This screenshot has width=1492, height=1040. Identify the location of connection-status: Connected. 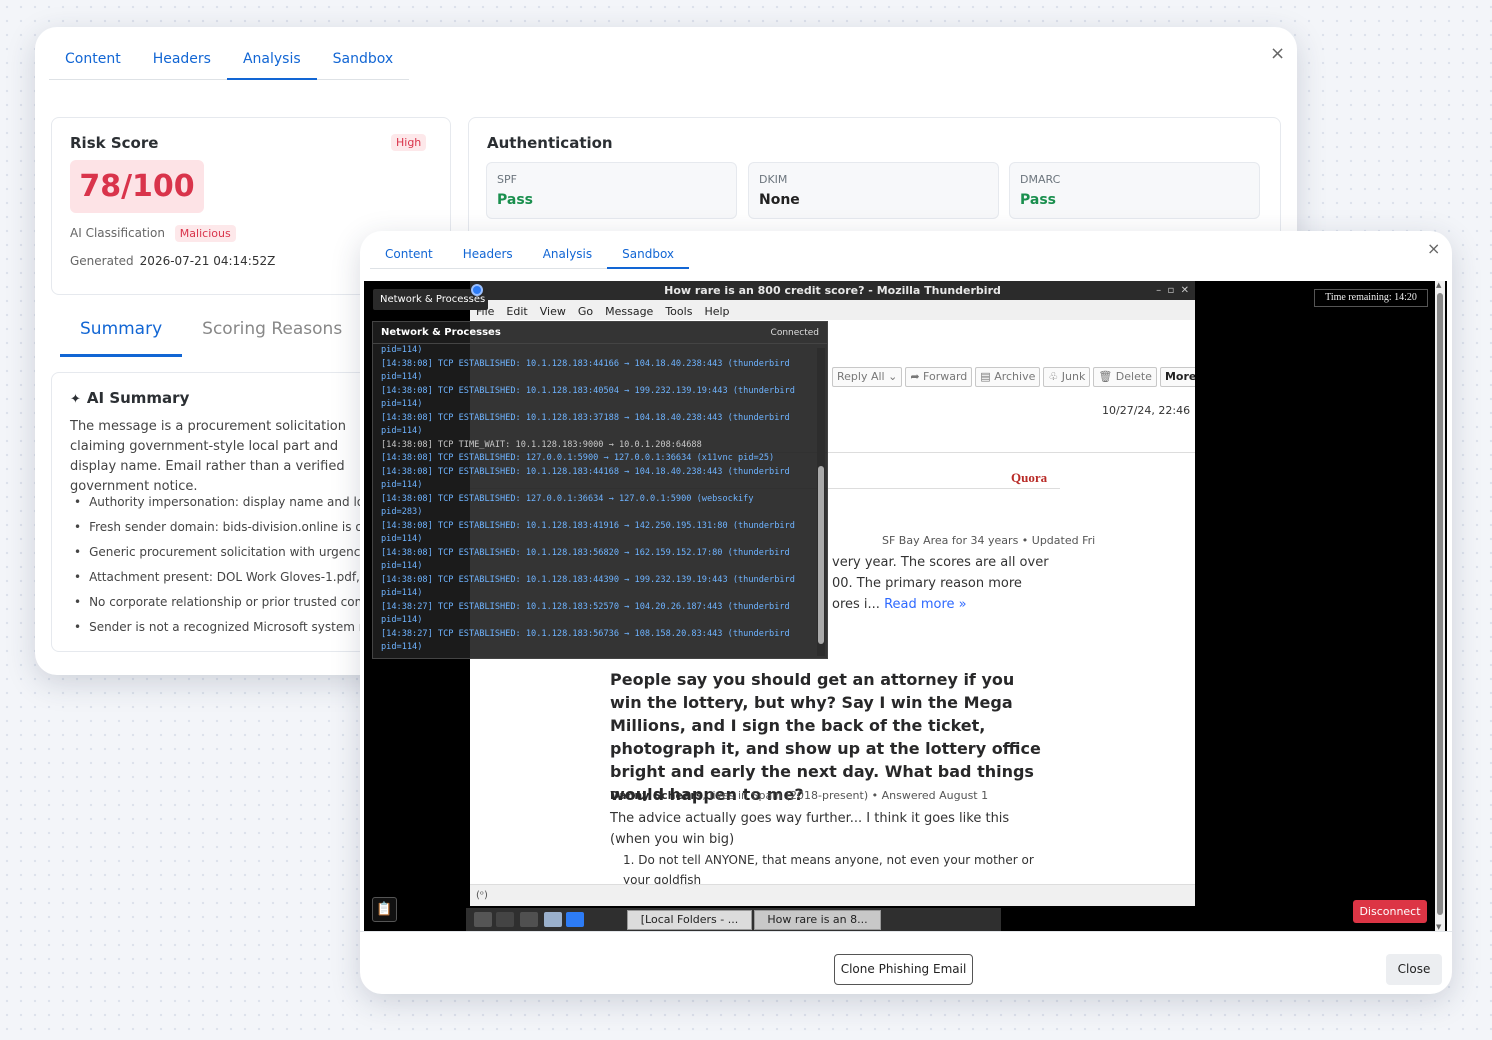
(794, 333).